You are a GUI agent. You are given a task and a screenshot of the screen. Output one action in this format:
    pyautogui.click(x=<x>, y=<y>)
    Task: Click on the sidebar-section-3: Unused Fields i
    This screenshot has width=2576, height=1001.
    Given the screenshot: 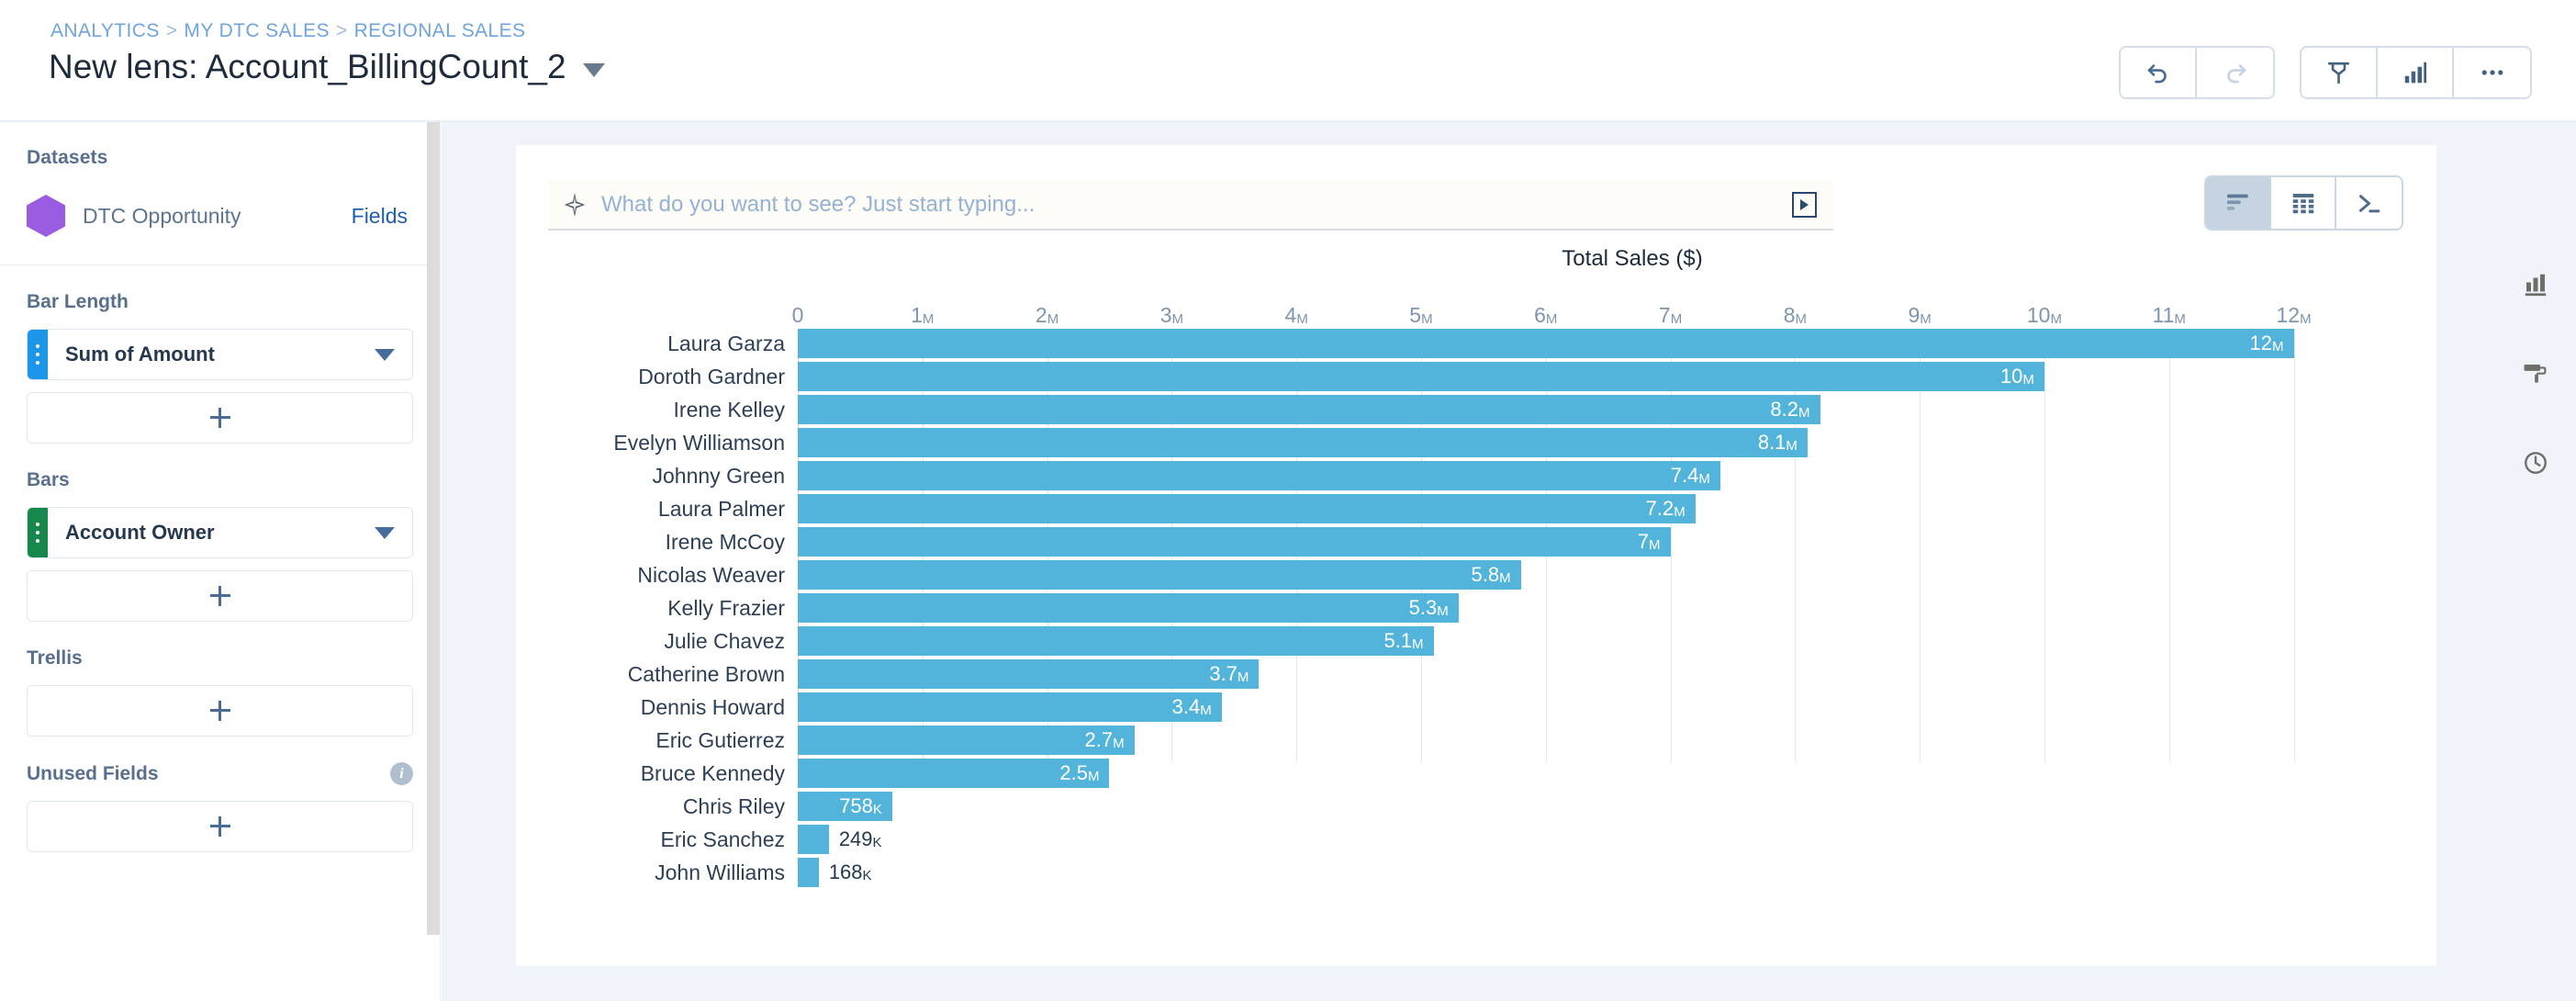 What is the action you would take?
    pyautogui.click(x=220, y=794)
    